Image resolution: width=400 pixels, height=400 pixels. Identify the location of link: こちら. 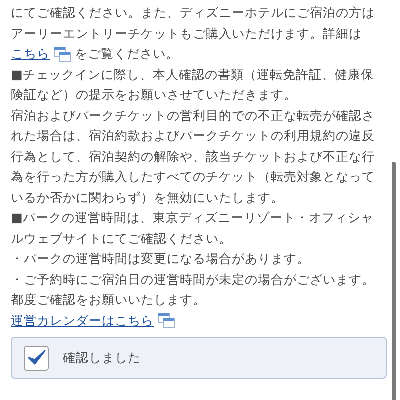
(30, 54).